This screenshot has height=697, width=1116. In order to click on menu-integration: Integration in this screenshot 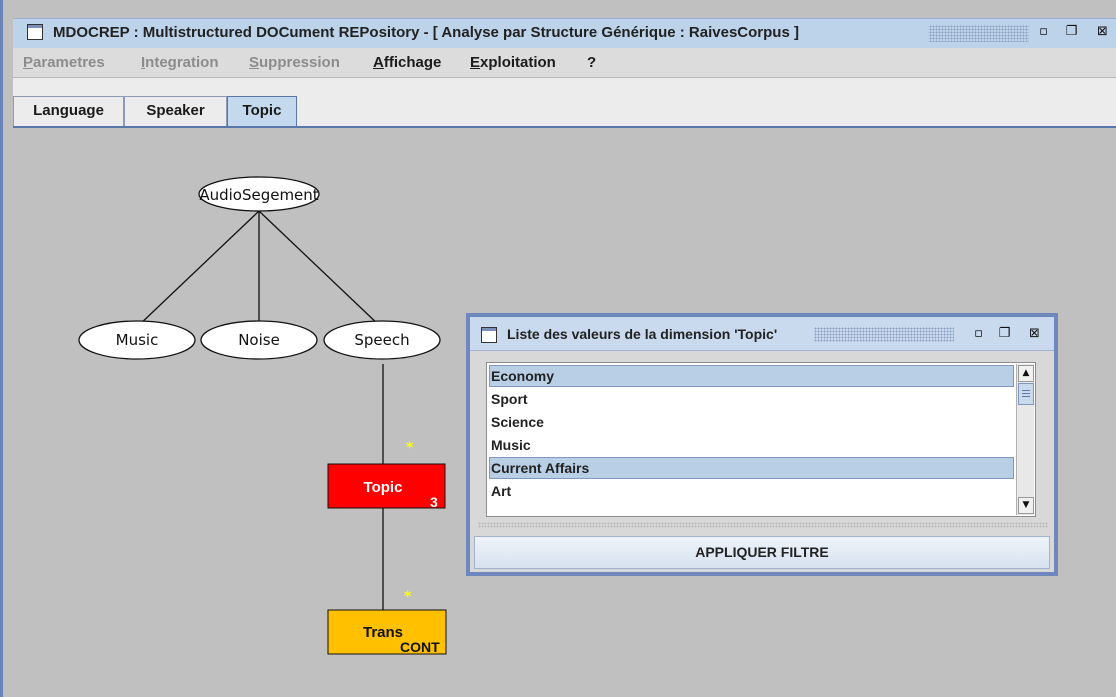, I will do `click(180, 62)`.